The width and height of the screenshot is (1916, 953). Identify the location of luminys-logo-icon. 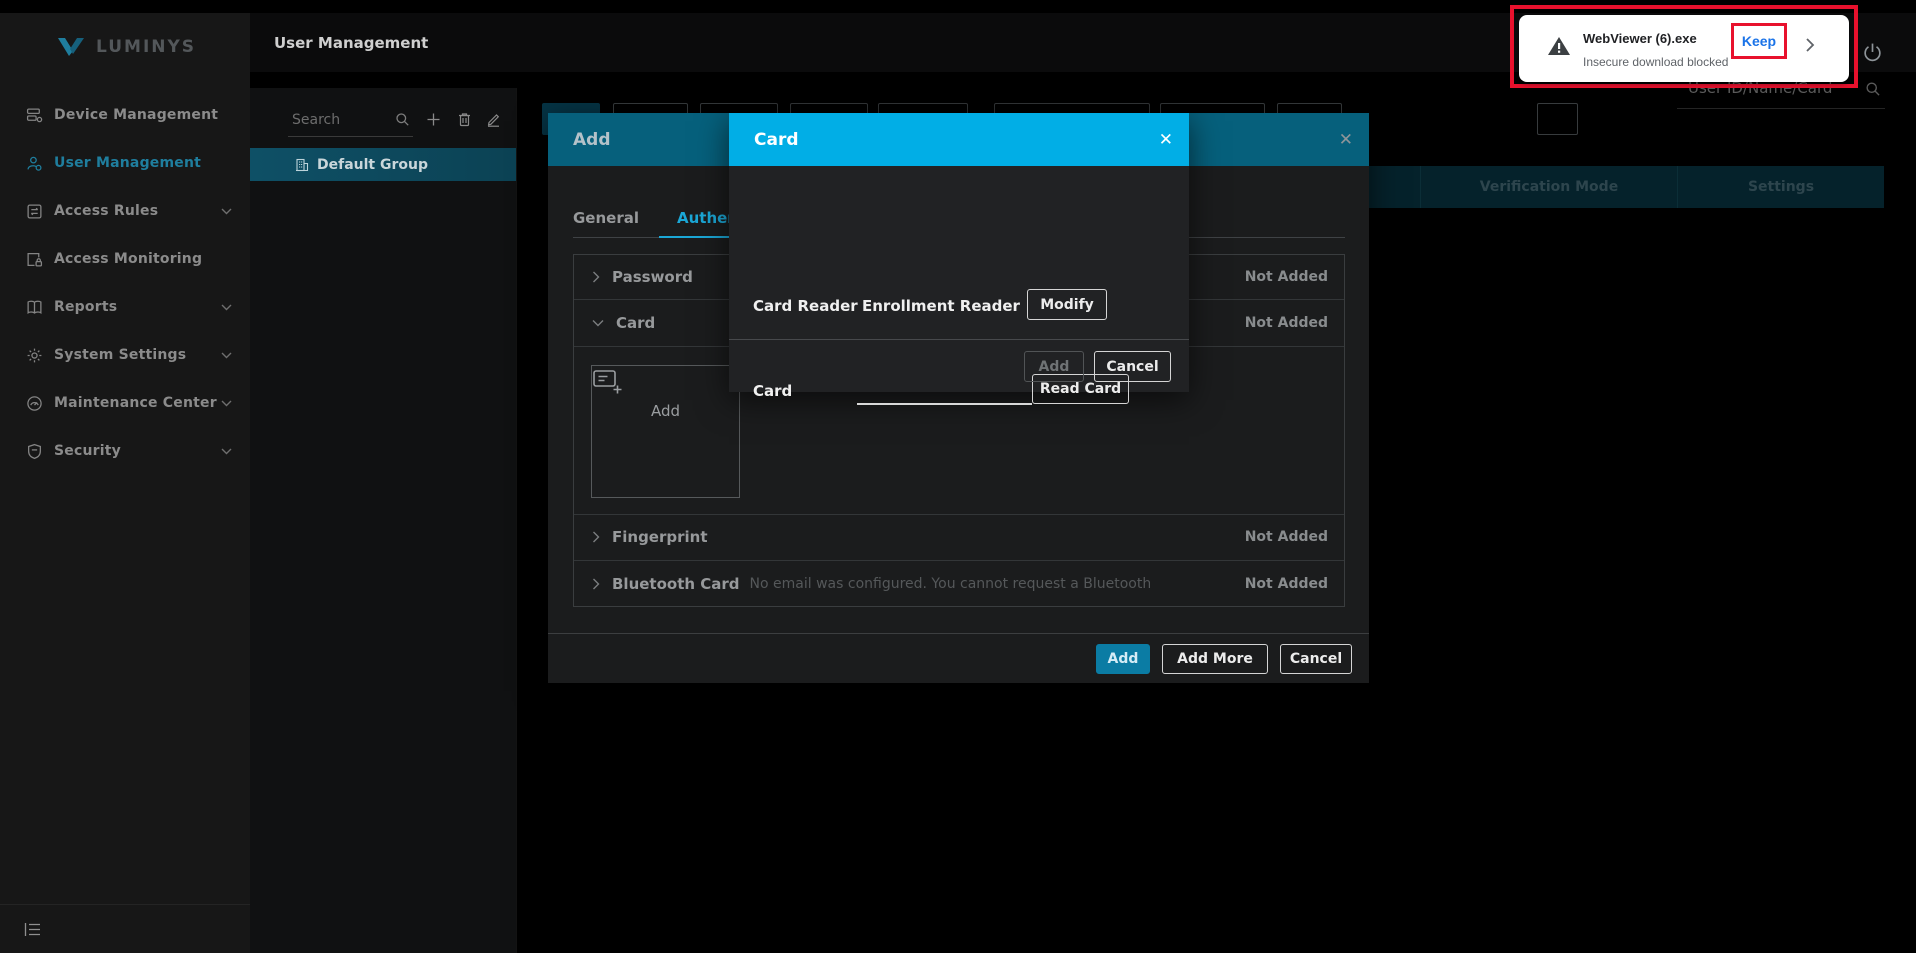
(71, 47).